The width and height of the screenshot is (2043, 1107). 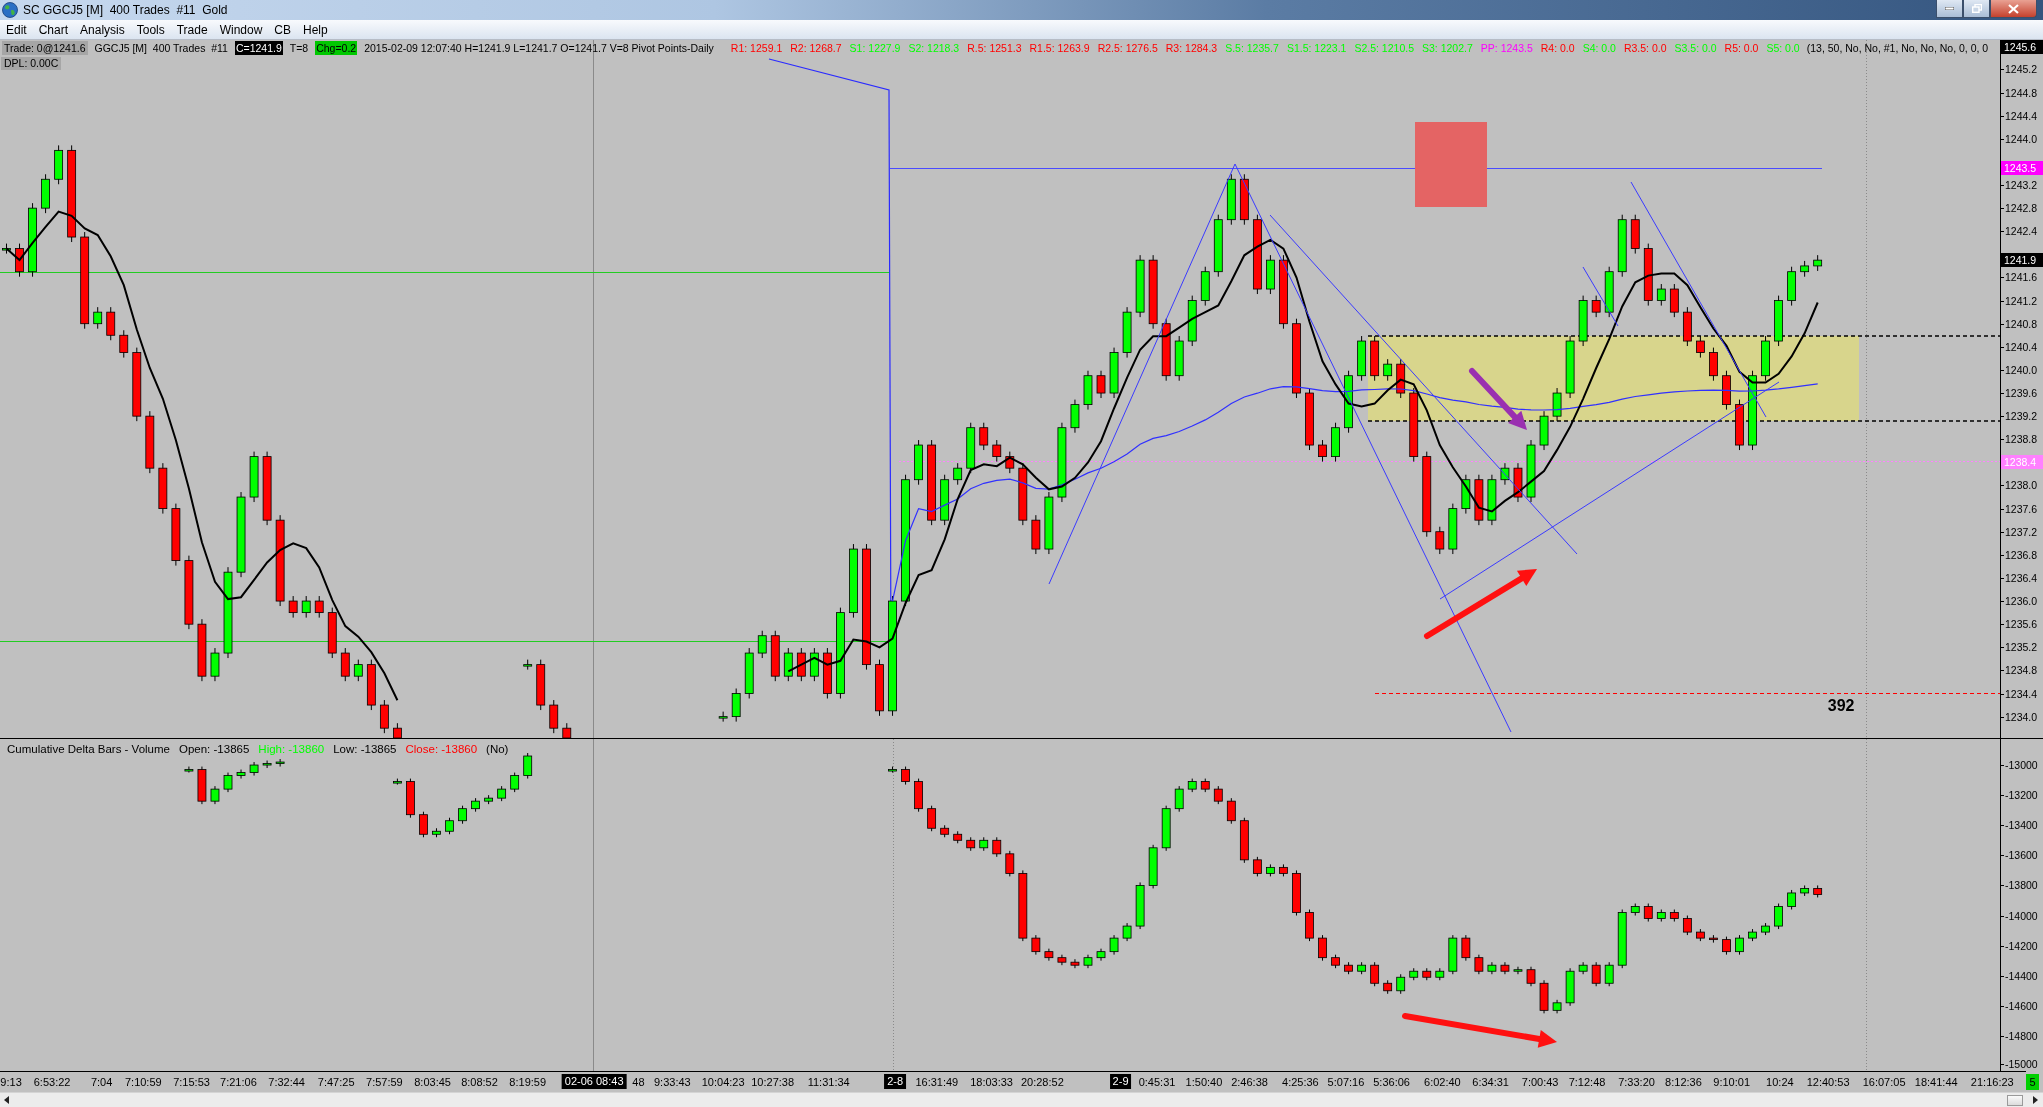 What do you see at coordinates (2013, 9) in the screenshot?
I see `close-button` at bounding box center [2013, 9].